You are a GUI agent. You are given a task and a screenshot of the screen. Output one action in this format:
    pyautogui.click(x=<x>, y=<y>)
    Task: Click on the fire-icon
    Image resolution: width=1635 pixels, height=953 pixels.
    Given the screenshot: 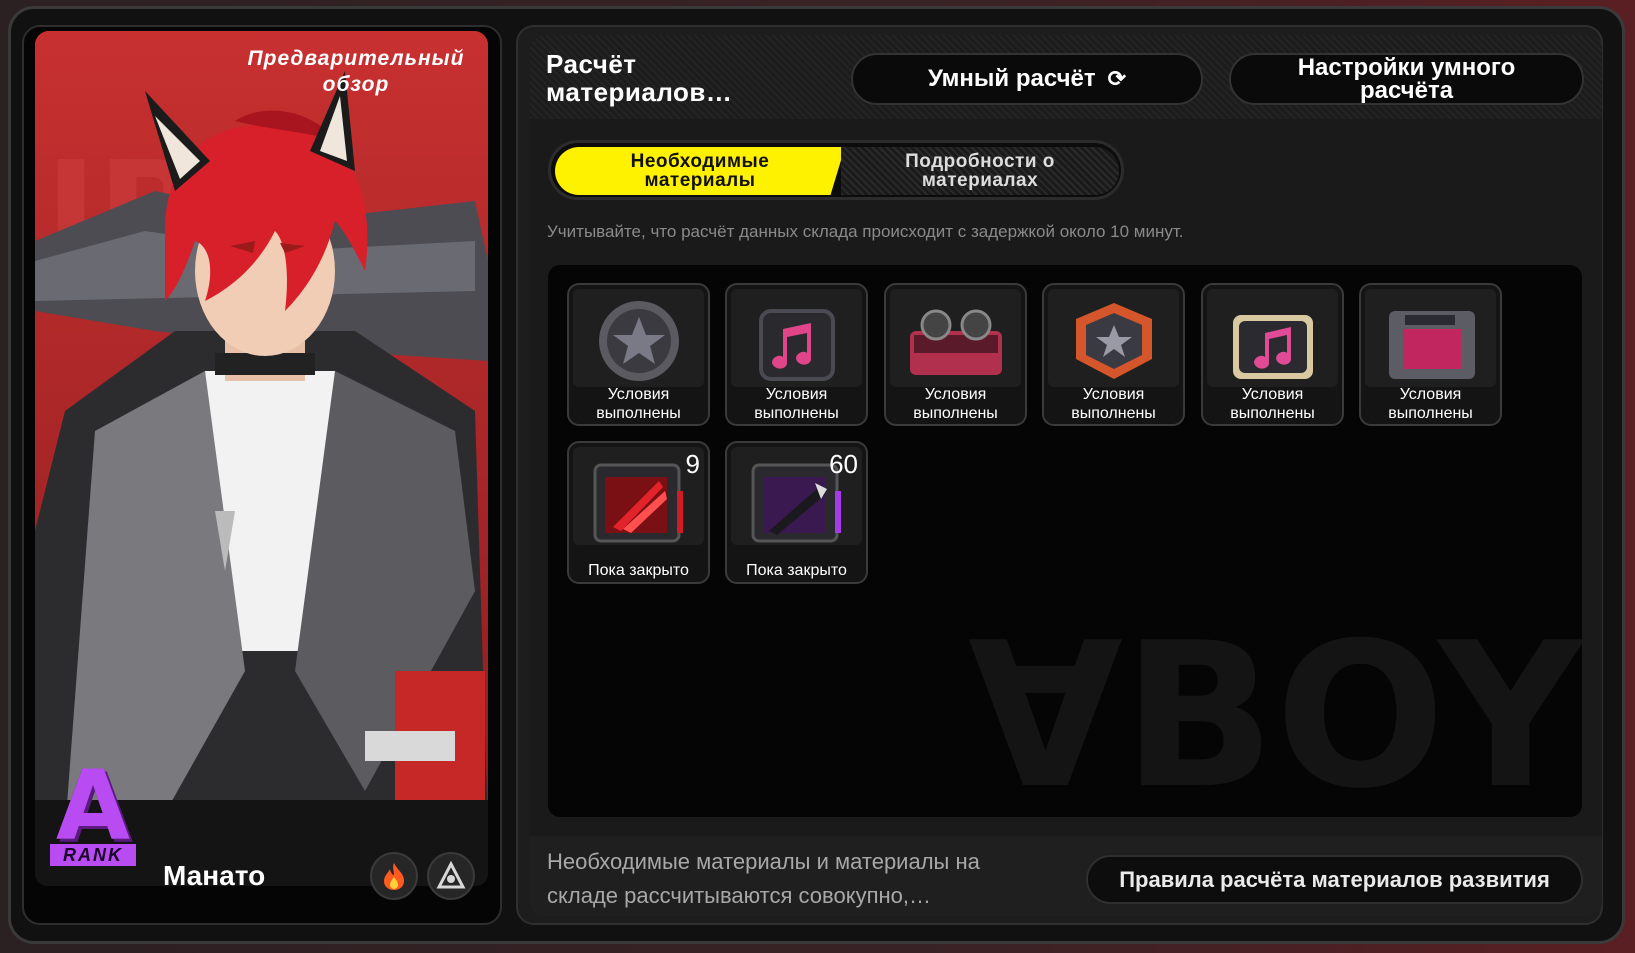 What is the action you would take?
    pyautogui.click(x=394, y=876)
    